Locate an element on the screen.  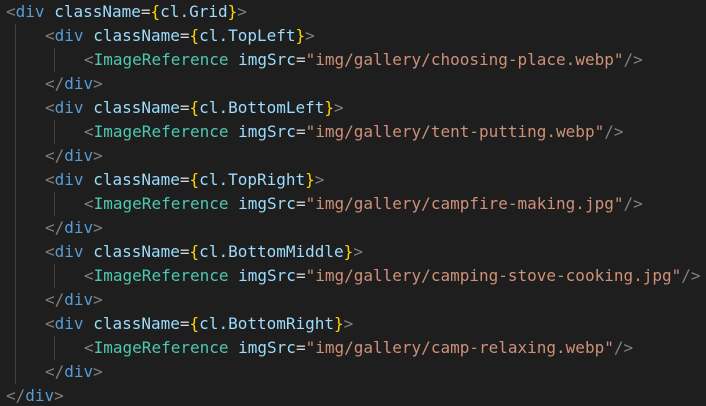
string-value: img/gallery/camping-stove-cooking.jpg is located at coordinates (493, 275).